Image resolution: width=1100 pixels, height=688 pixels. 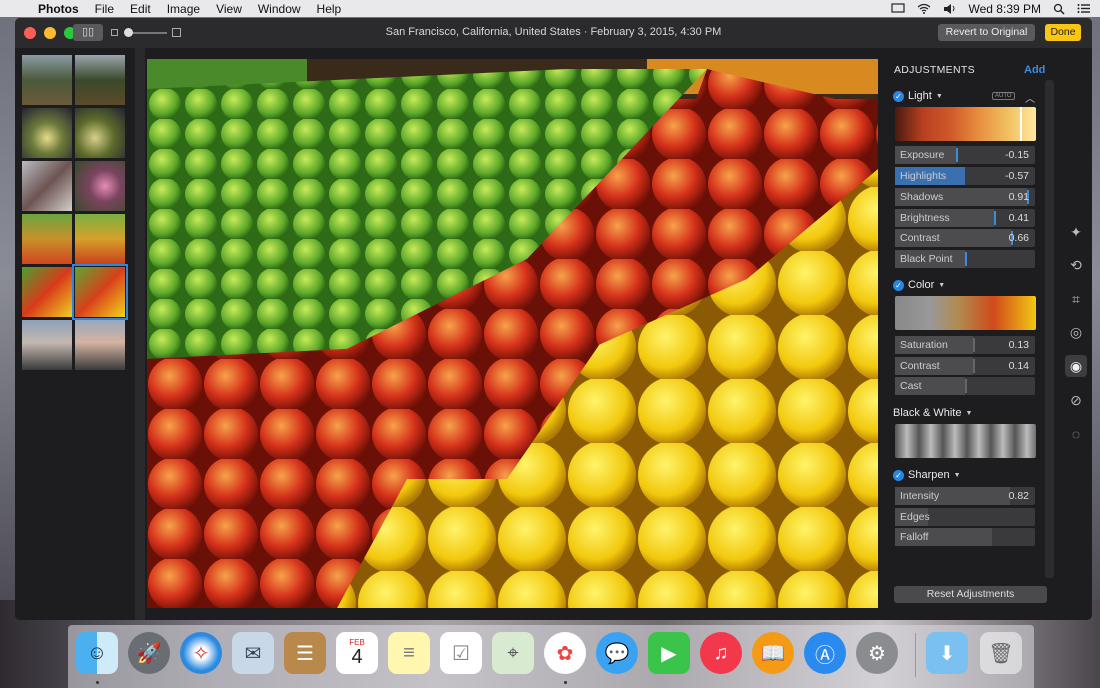 I want to click on contacts-icon: ☰, so click(x=305, y=653).